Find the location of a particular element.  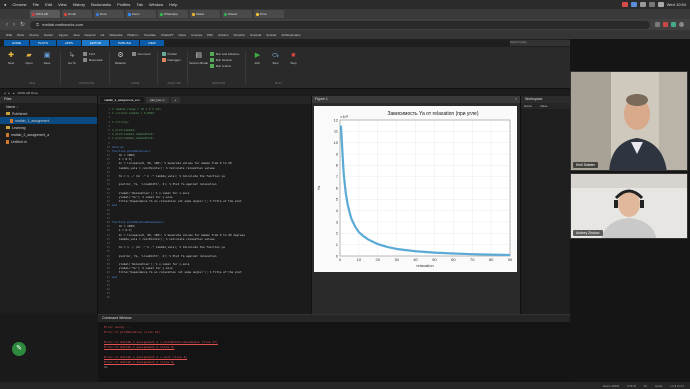

menu-view: View is located at coordinates (62, 4).